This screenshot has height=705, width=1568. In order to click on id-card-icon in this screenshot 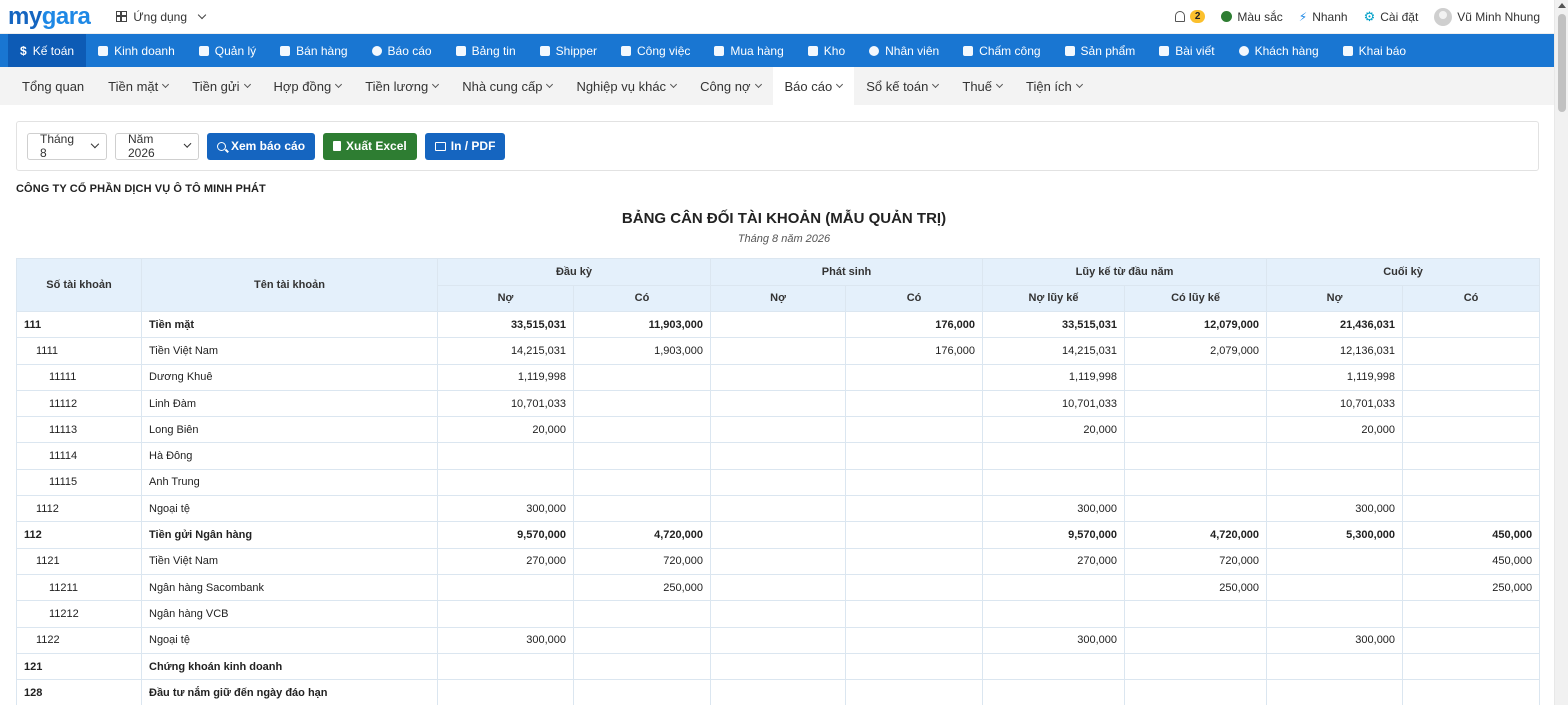, I will do `click(203, 50)`.